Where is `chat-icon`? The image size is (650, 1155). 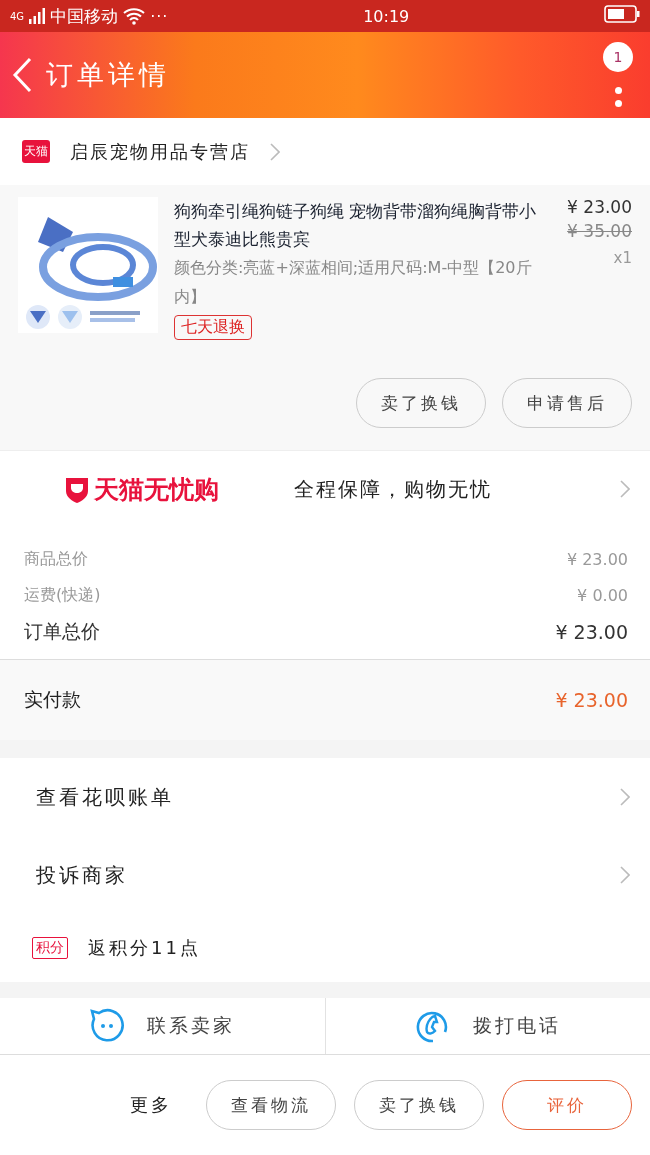 chat-icon is located at coordinates (107, 1026).